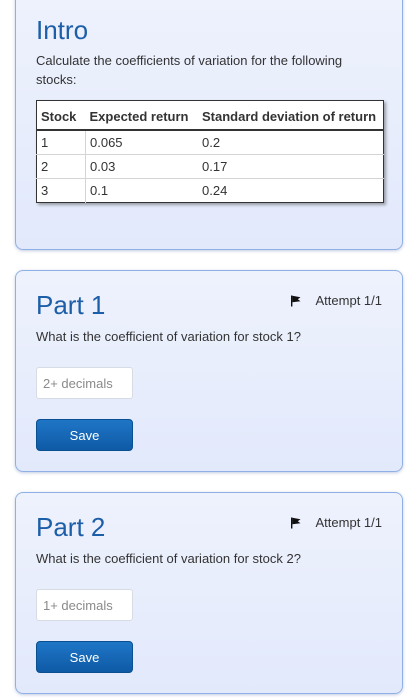  Describe the element at coordinates (71, 527) in the screenshot. I see `part-2-title: Part 2` at that location.